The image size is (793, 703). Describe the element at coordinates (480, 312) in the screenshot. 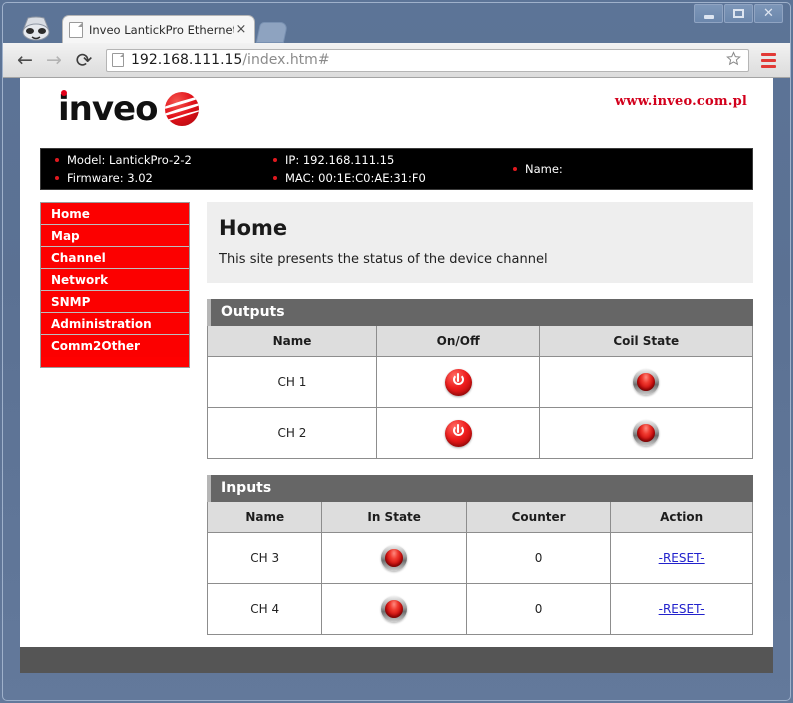

I see `outputs-section-title: Outputs` at that location.